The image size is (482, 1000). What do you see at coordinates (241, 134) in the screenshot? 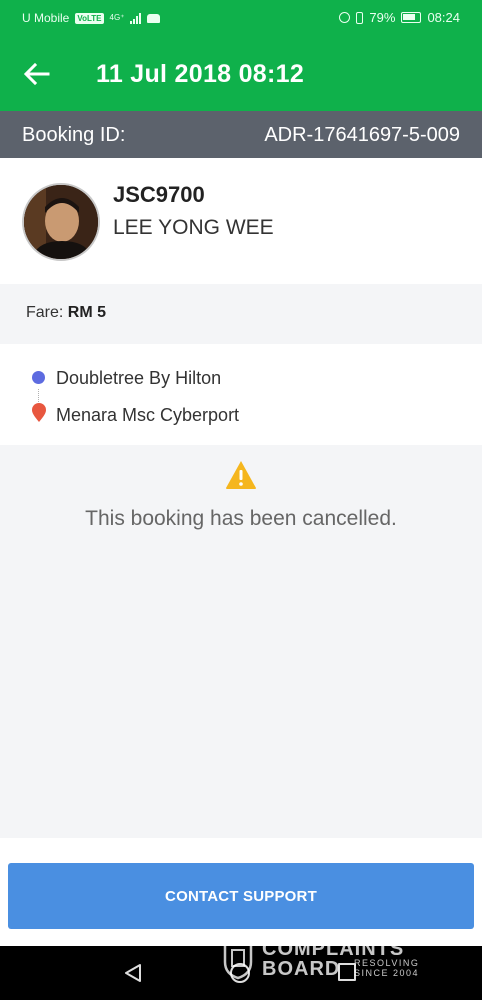
I see `booking-id-bar: Booking ID: ADR-17641697-5-009` at bounding box center [241, 134].